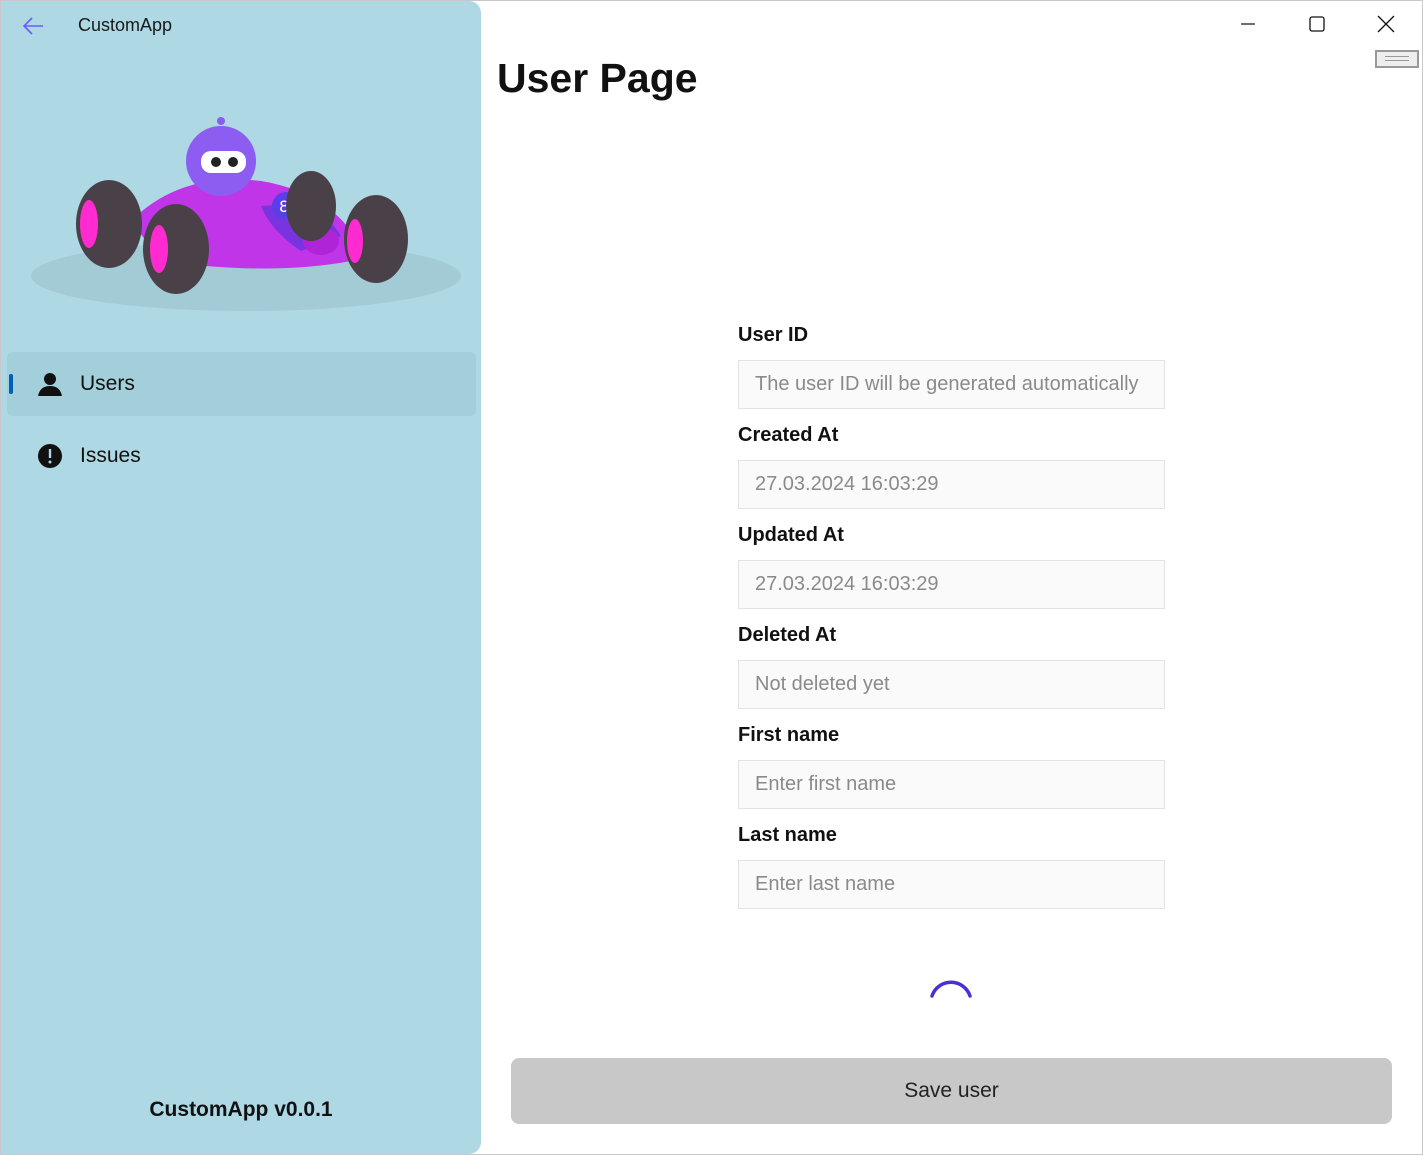 This screenshot has height=1155, width=1423. I want to click on close-icon, so click(1386, 24).